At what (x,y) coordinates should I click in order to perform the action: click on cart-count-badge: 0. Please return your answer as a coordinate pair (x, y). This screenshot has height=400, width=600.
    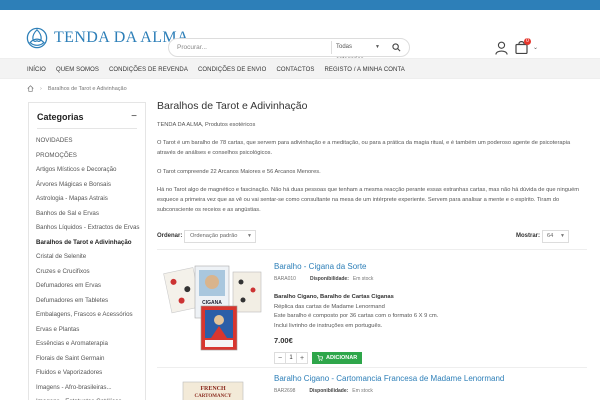
    Looking at the image, I should click on (527, 41).